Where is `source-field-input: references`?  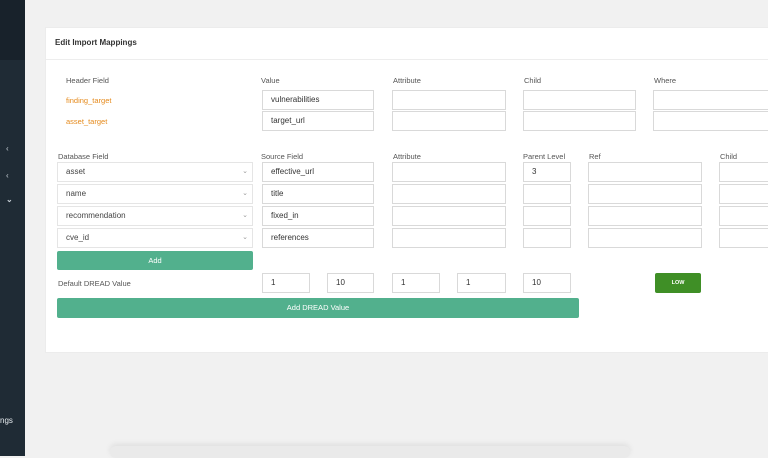
source-field-input: references is located at coordinates (318, 238).